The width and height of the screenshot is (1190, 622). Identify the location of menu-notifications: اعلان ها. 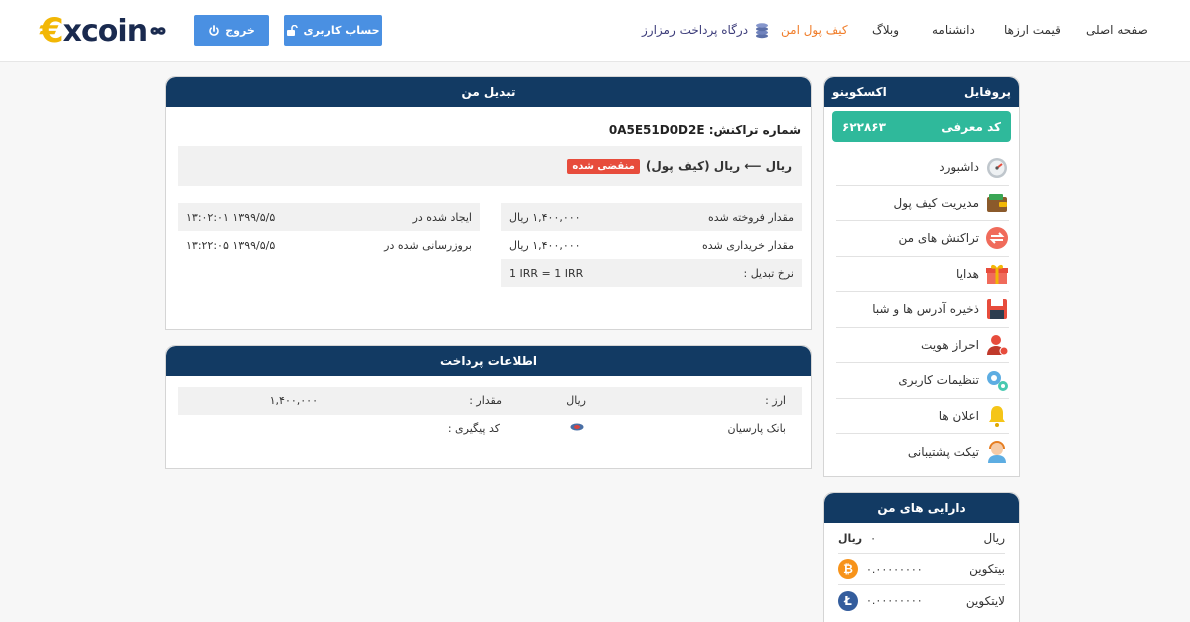
(922, 416).